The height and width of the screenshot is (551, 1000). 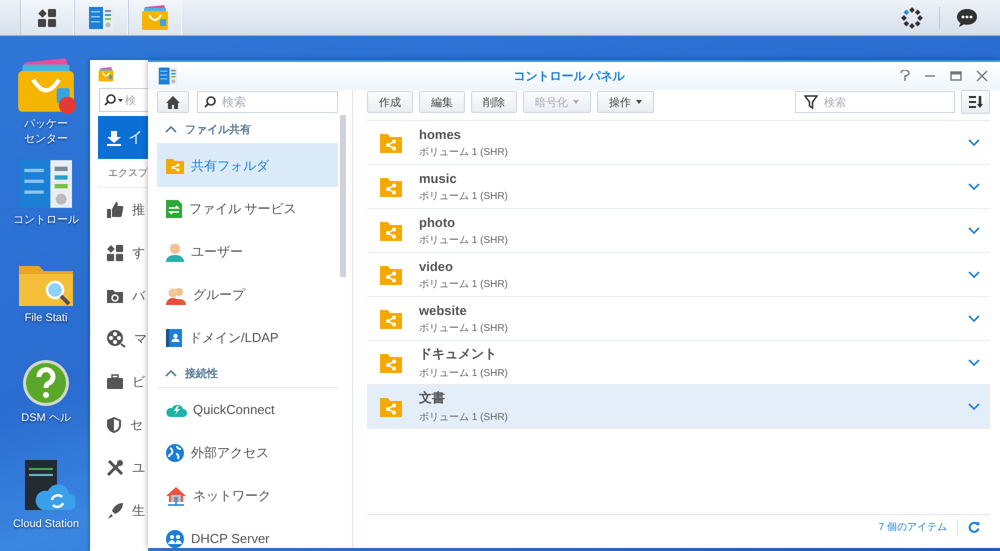 I want to click on sidebar-item: ユーザー, so click(x=247, y=251).